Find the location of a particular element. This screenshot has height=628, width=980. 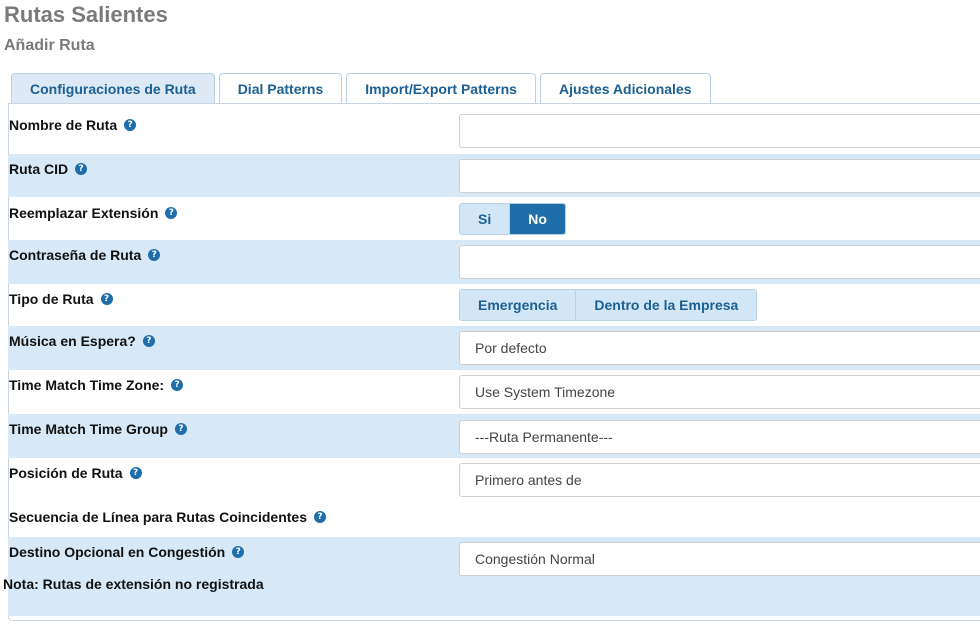

page-subtitle: Añadir Ruta is located at coordinates (49, 45).